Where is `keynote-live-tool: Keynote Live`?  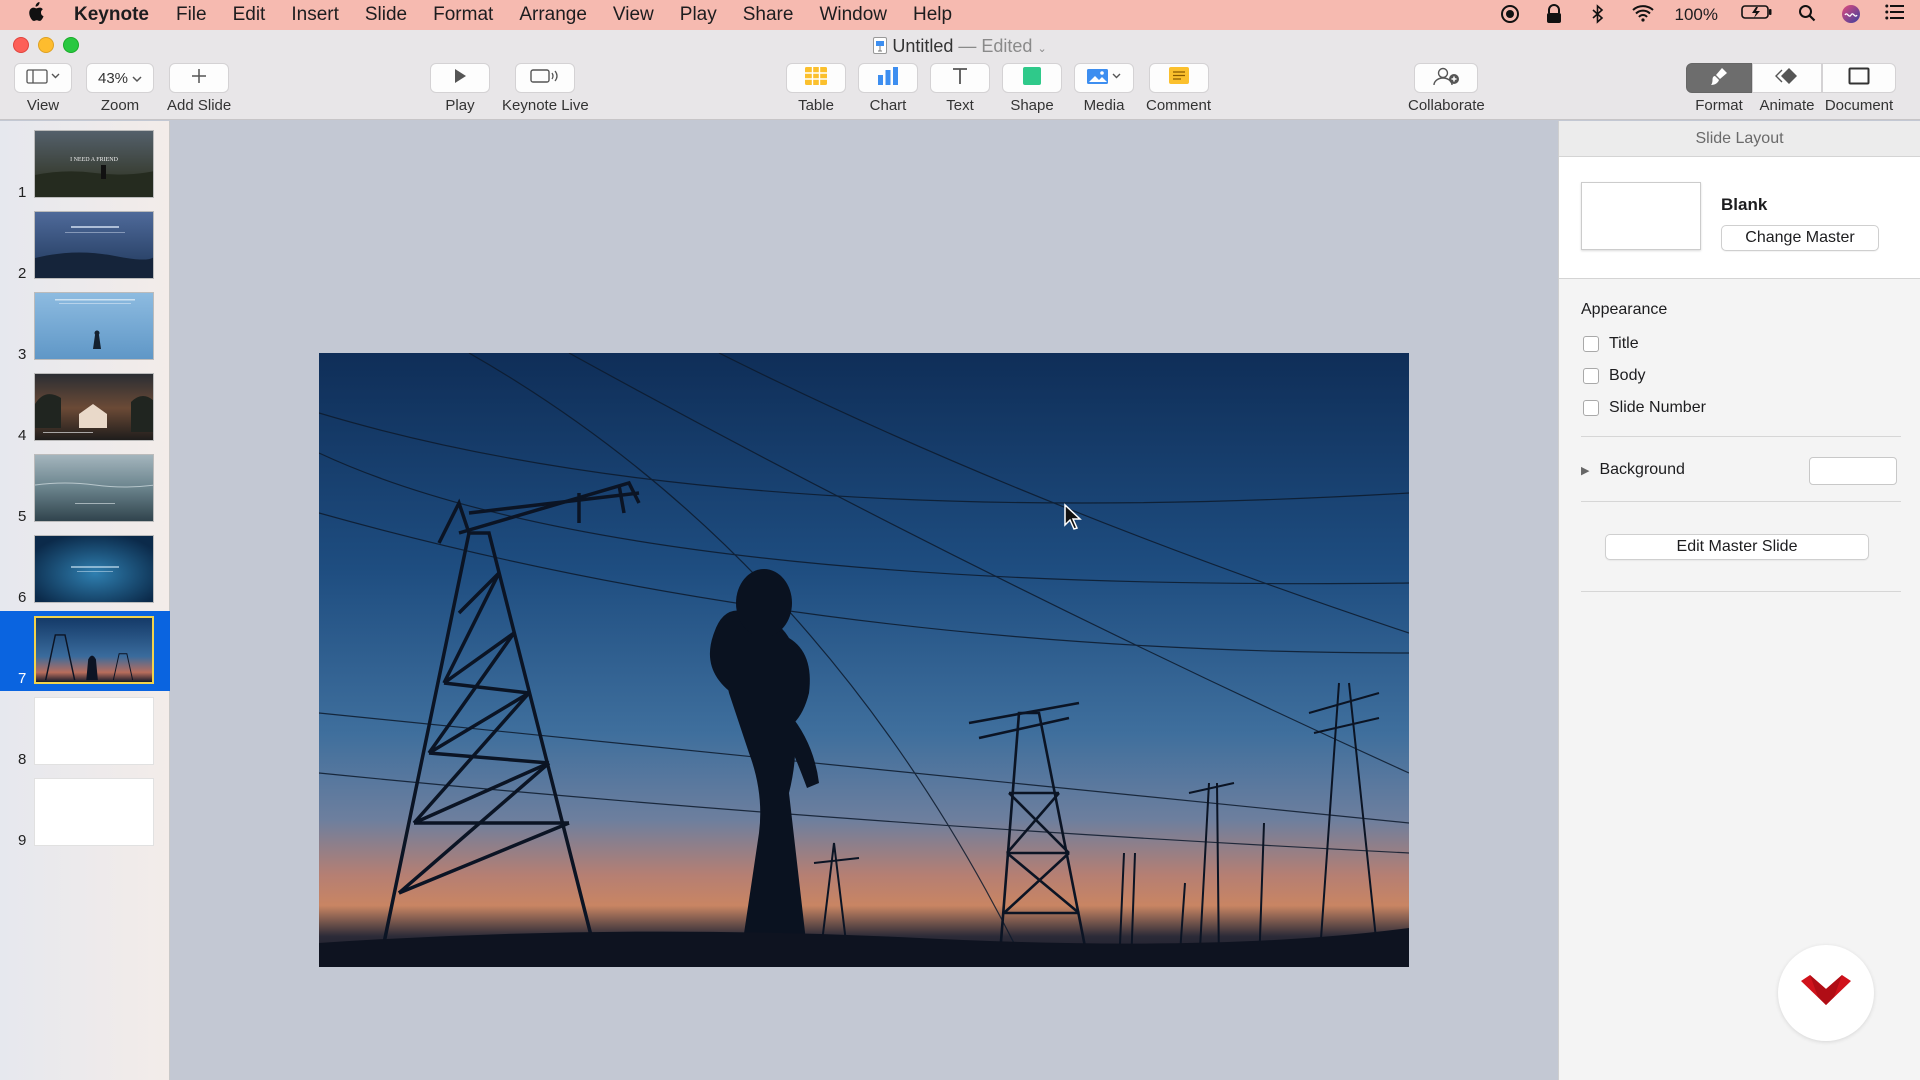 keynote-live-tool: Keynote Live is located at coordinates (545, 88).